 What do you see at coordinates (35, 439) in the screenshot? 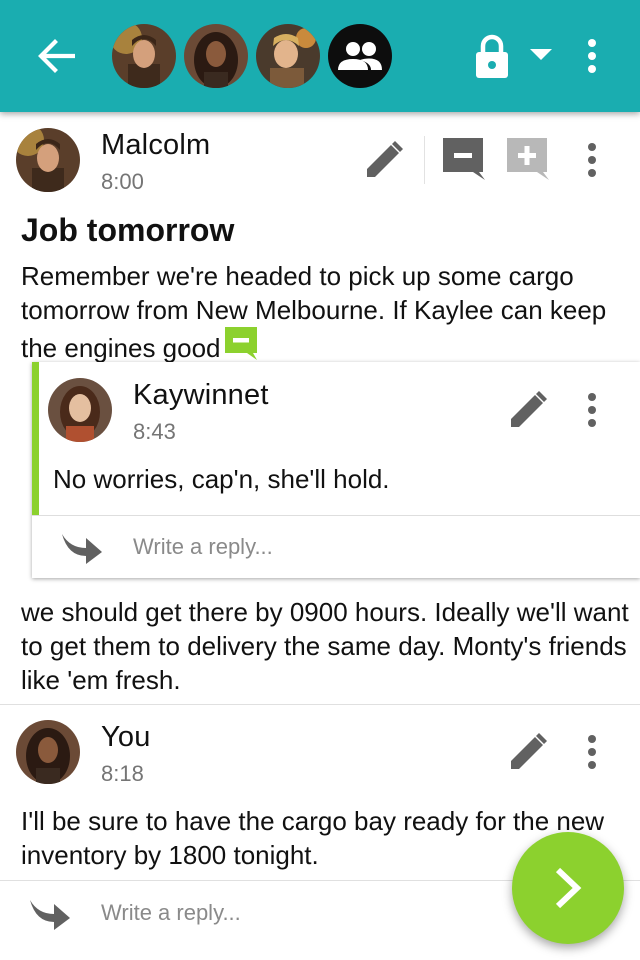
I see `reply-accent-bar` at bounding box center [35, 439].